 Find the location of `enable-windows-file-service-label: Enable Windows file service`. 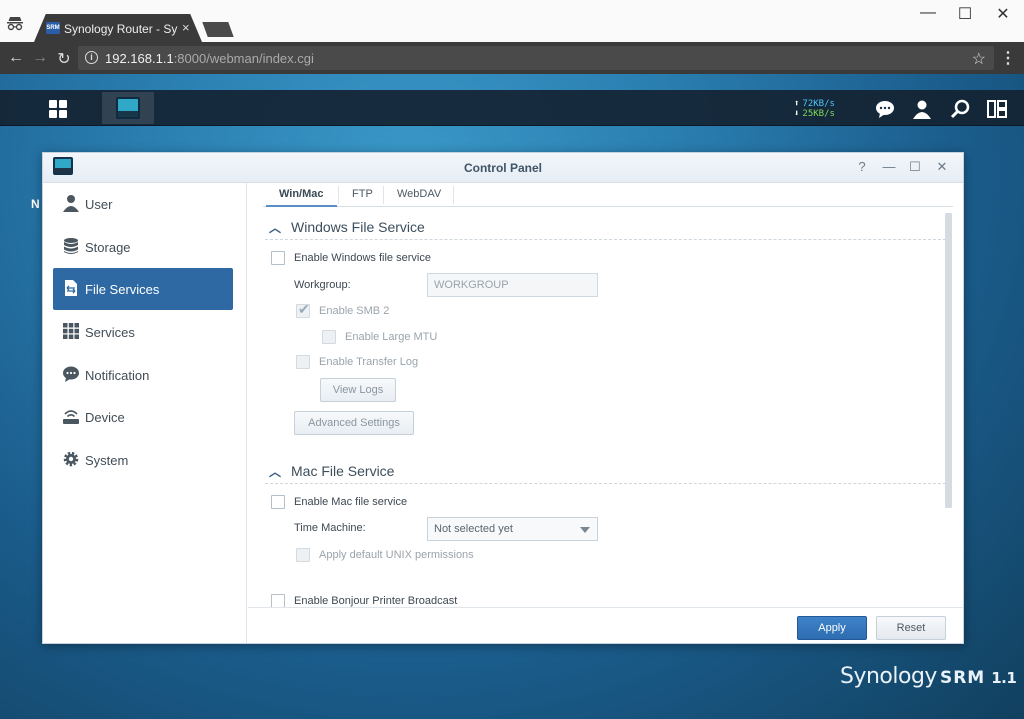

enable-windows-file-service-label: Enable Windows file service is located at coordinates (362, 258).